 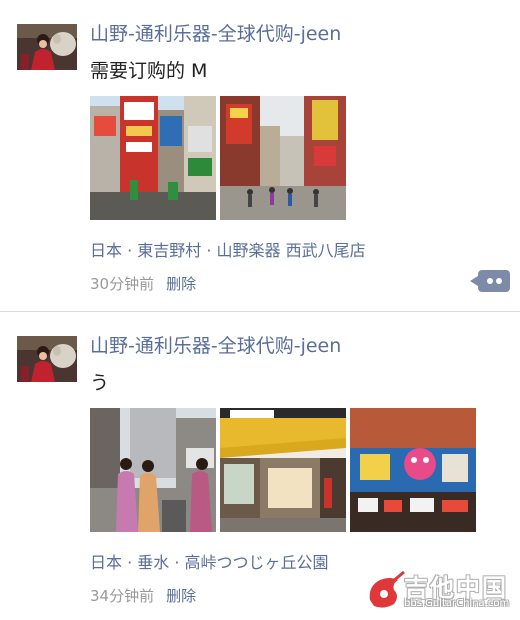 I want to click on post-meta: 30分钟前 删除, so click(x=143, y=283).